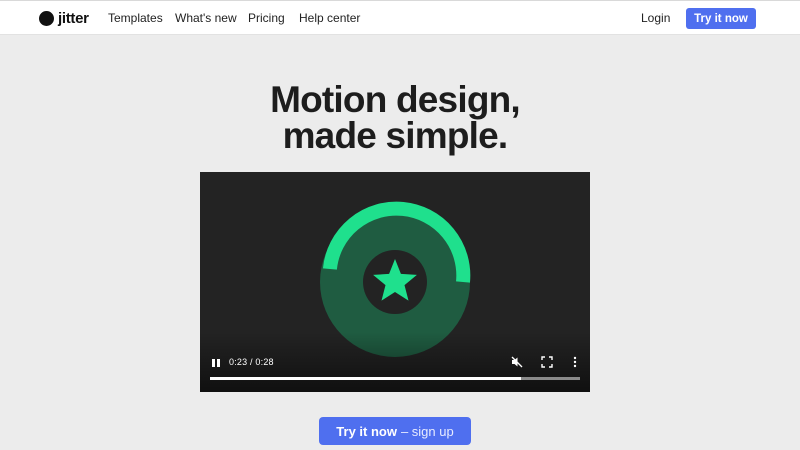 Image resolution: width=800 pixels, height=450 pixels. What do you see at coordinates (395, 99) in the screenshot?
I see `hero-title-line-1: Motion design,` at bounding box center [395, 99].